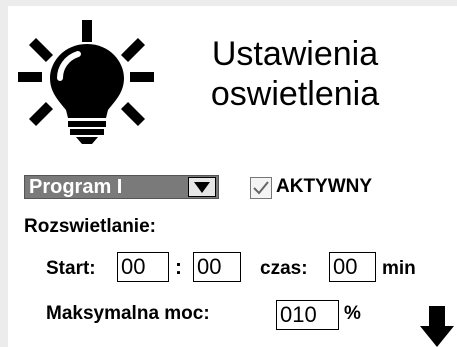 This screenshot has height=347, width=457. I want to click on window-left-border, so click(4, 173).